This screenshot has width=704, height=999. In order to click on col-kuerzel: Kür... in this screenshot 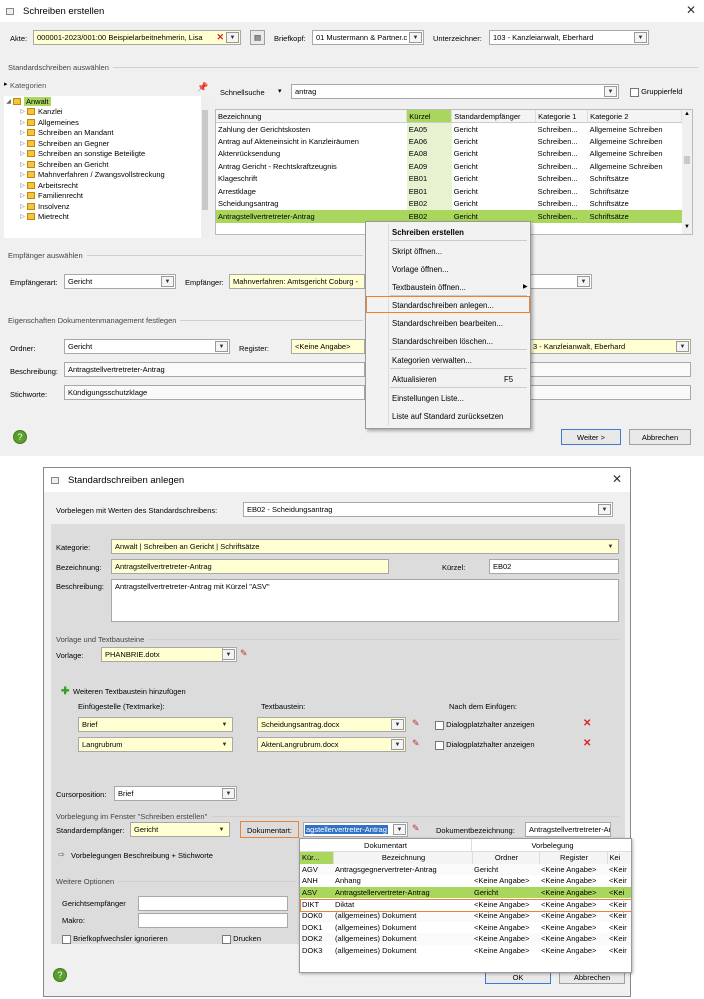, I will do `click(317, 858)`.